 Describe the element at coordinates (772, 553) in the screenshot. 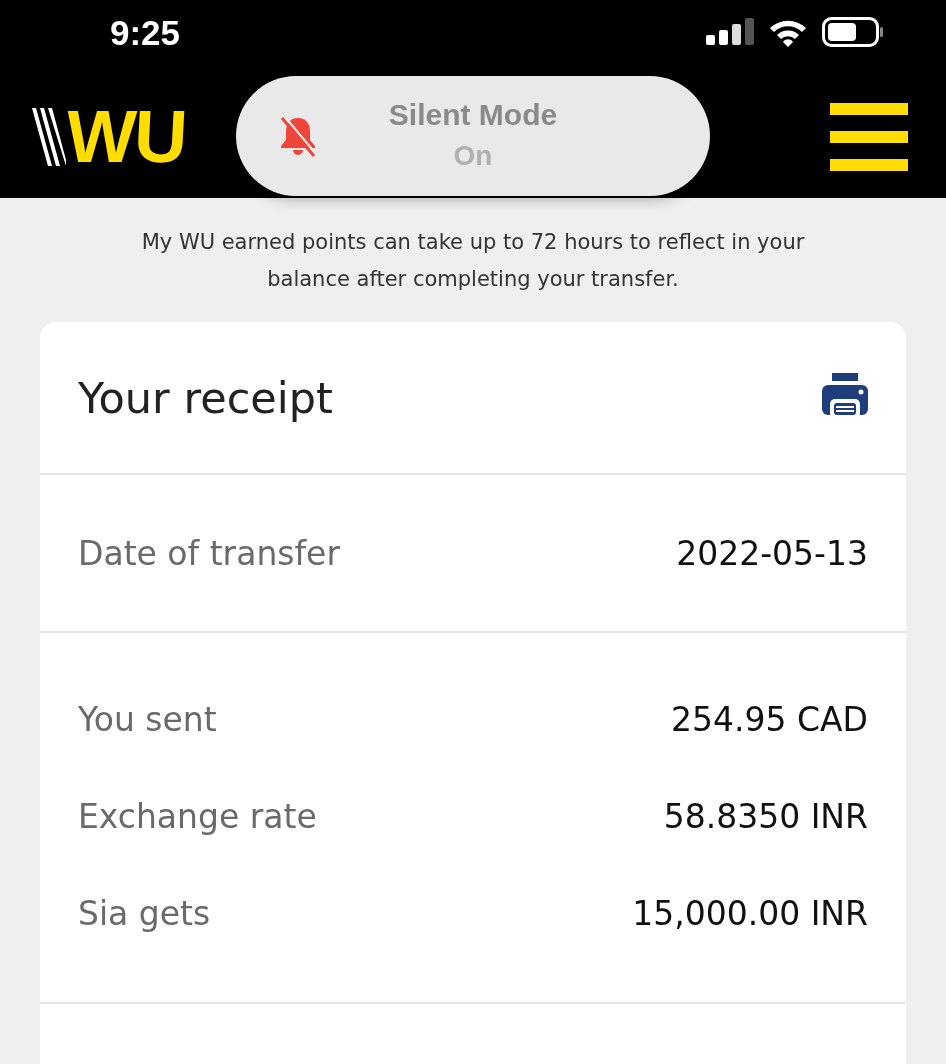

I see `row-value: 2022-05-13` at that location.